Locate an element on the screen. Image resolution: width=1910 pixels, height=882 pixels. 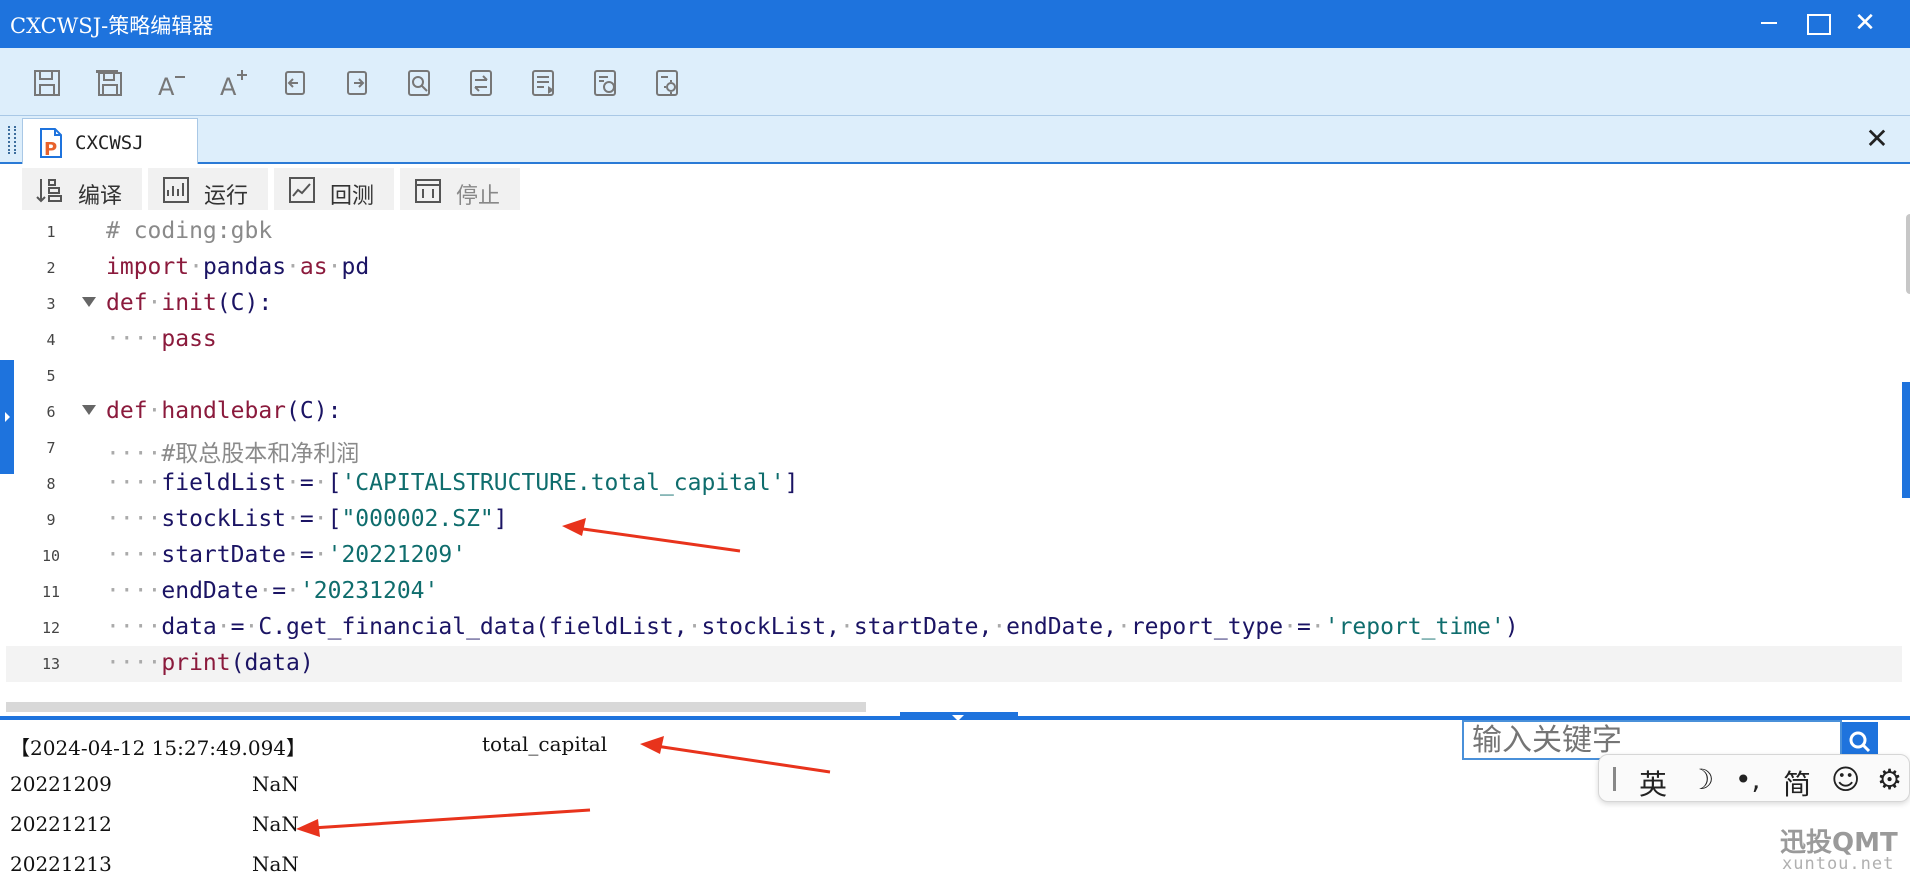
annotation-overlay is located at coordinates (563, 677).